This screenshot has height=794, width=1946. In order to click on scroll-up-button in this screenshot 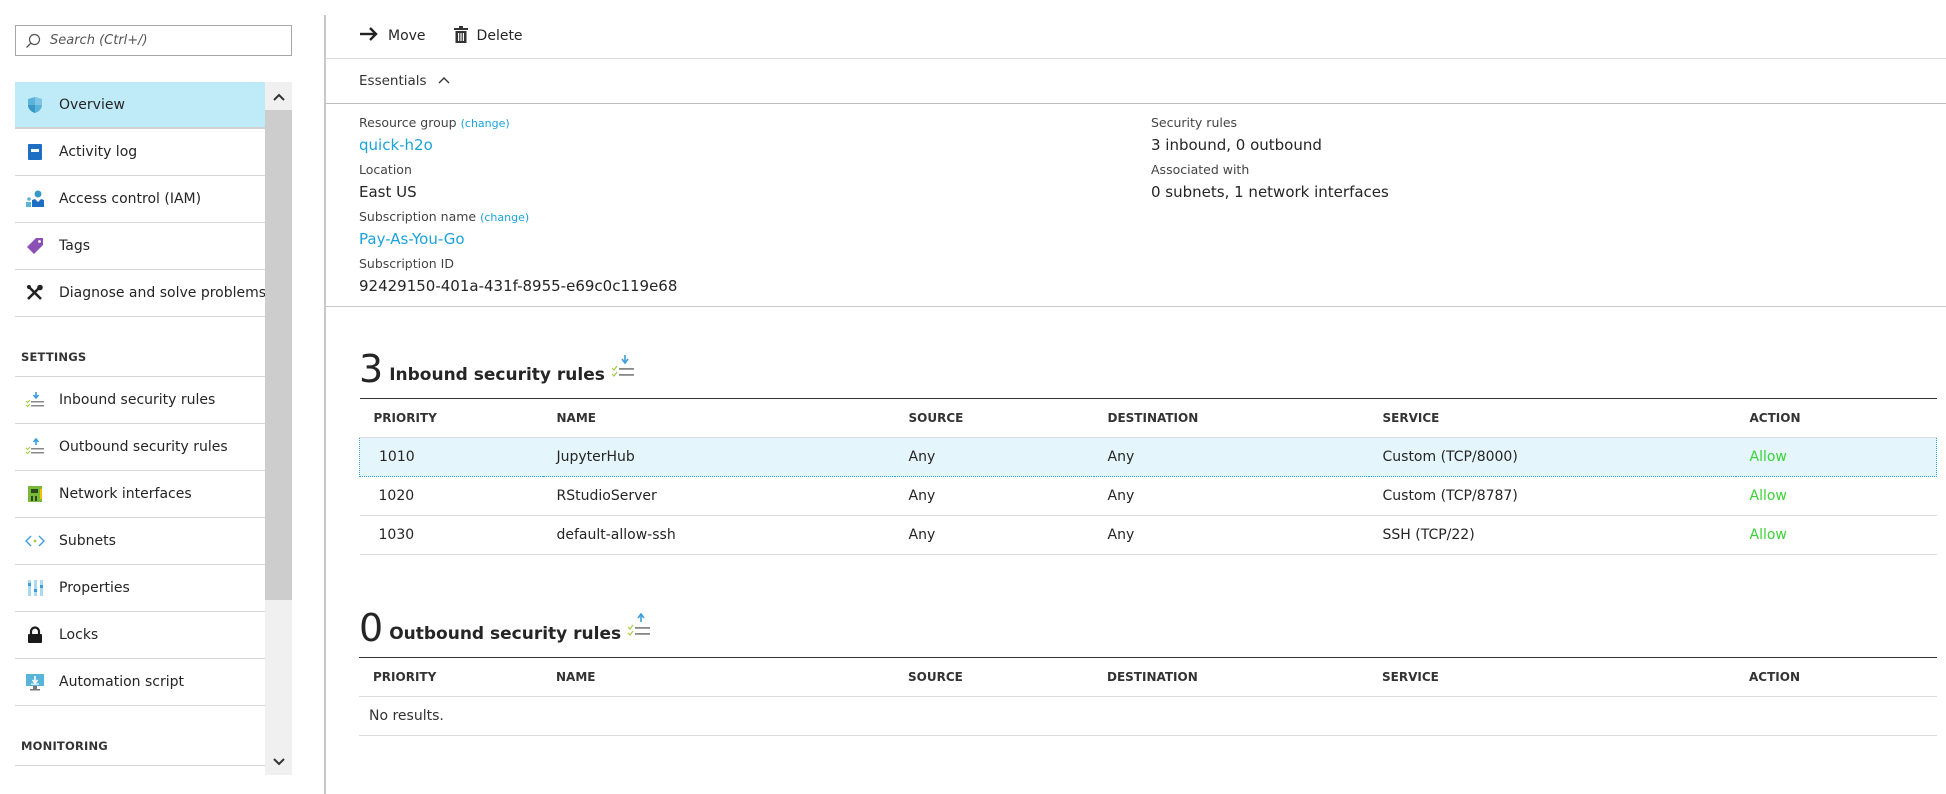, I will do `click(278, 96)`.